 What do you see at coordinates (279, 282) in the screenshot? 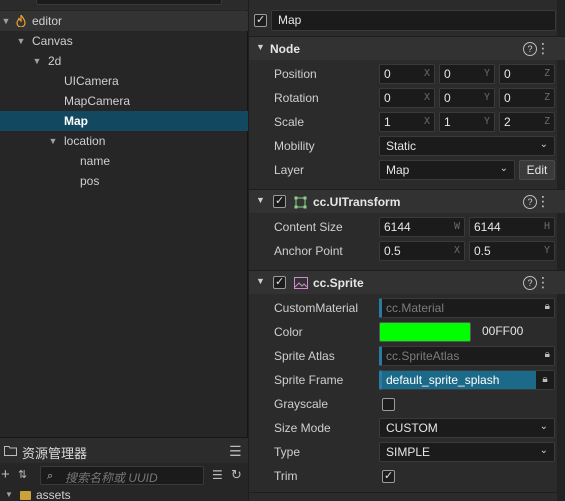
I see `sprite-enabled-checkbox` at bounding box center [279, 282].